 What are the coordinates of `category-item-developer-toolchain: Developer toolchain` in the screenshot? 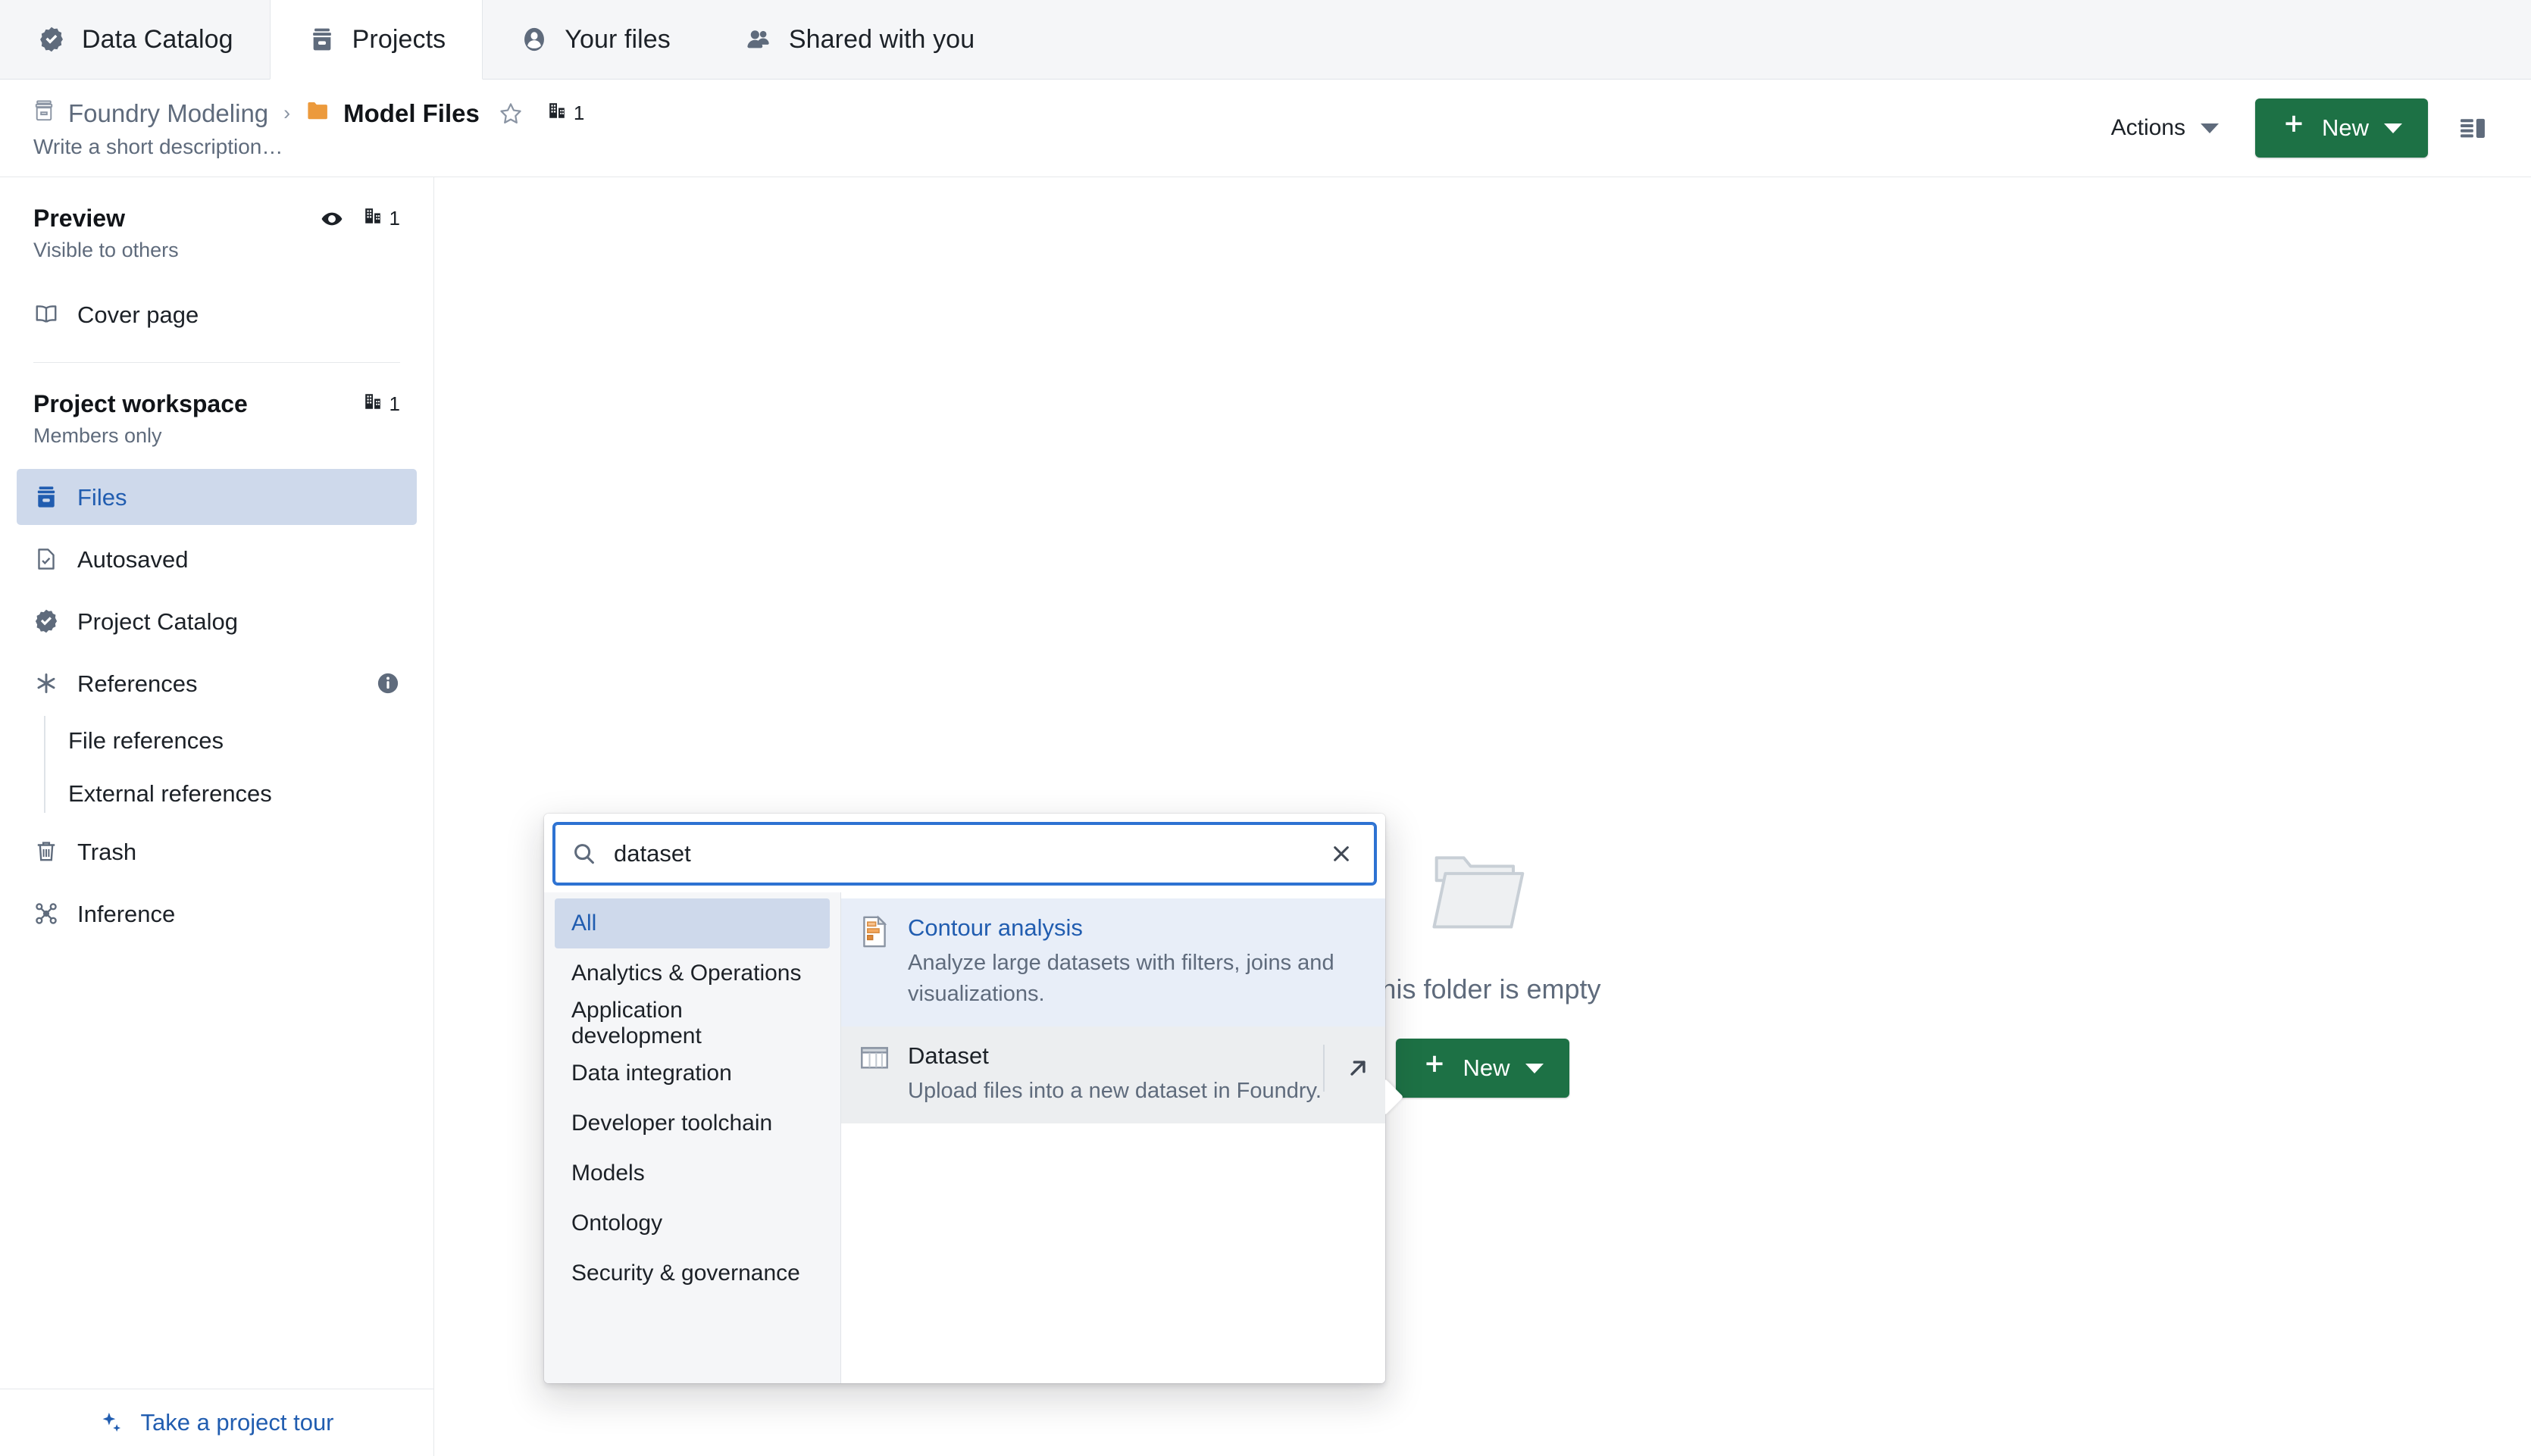 It's located at (692, 1123).